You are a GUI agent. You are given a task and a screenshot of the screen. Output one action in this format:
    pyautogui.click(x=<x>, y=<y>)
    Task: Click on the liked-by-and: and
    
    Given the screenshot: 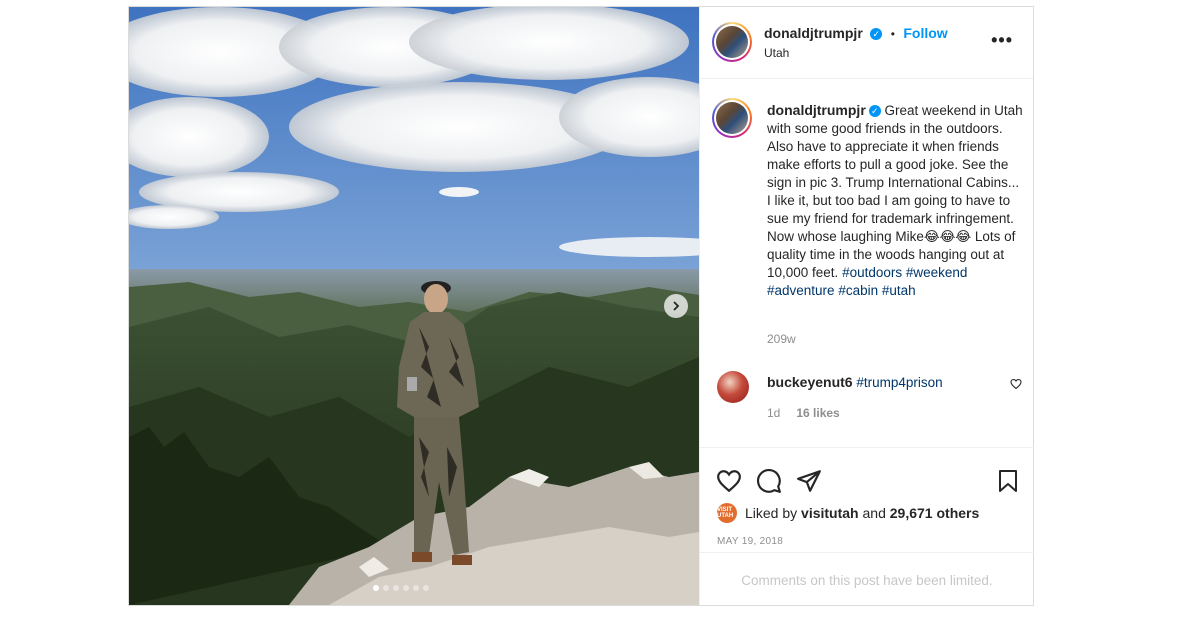 What is the action you would take?
    pyautogui.click(x=874, y=513)
    